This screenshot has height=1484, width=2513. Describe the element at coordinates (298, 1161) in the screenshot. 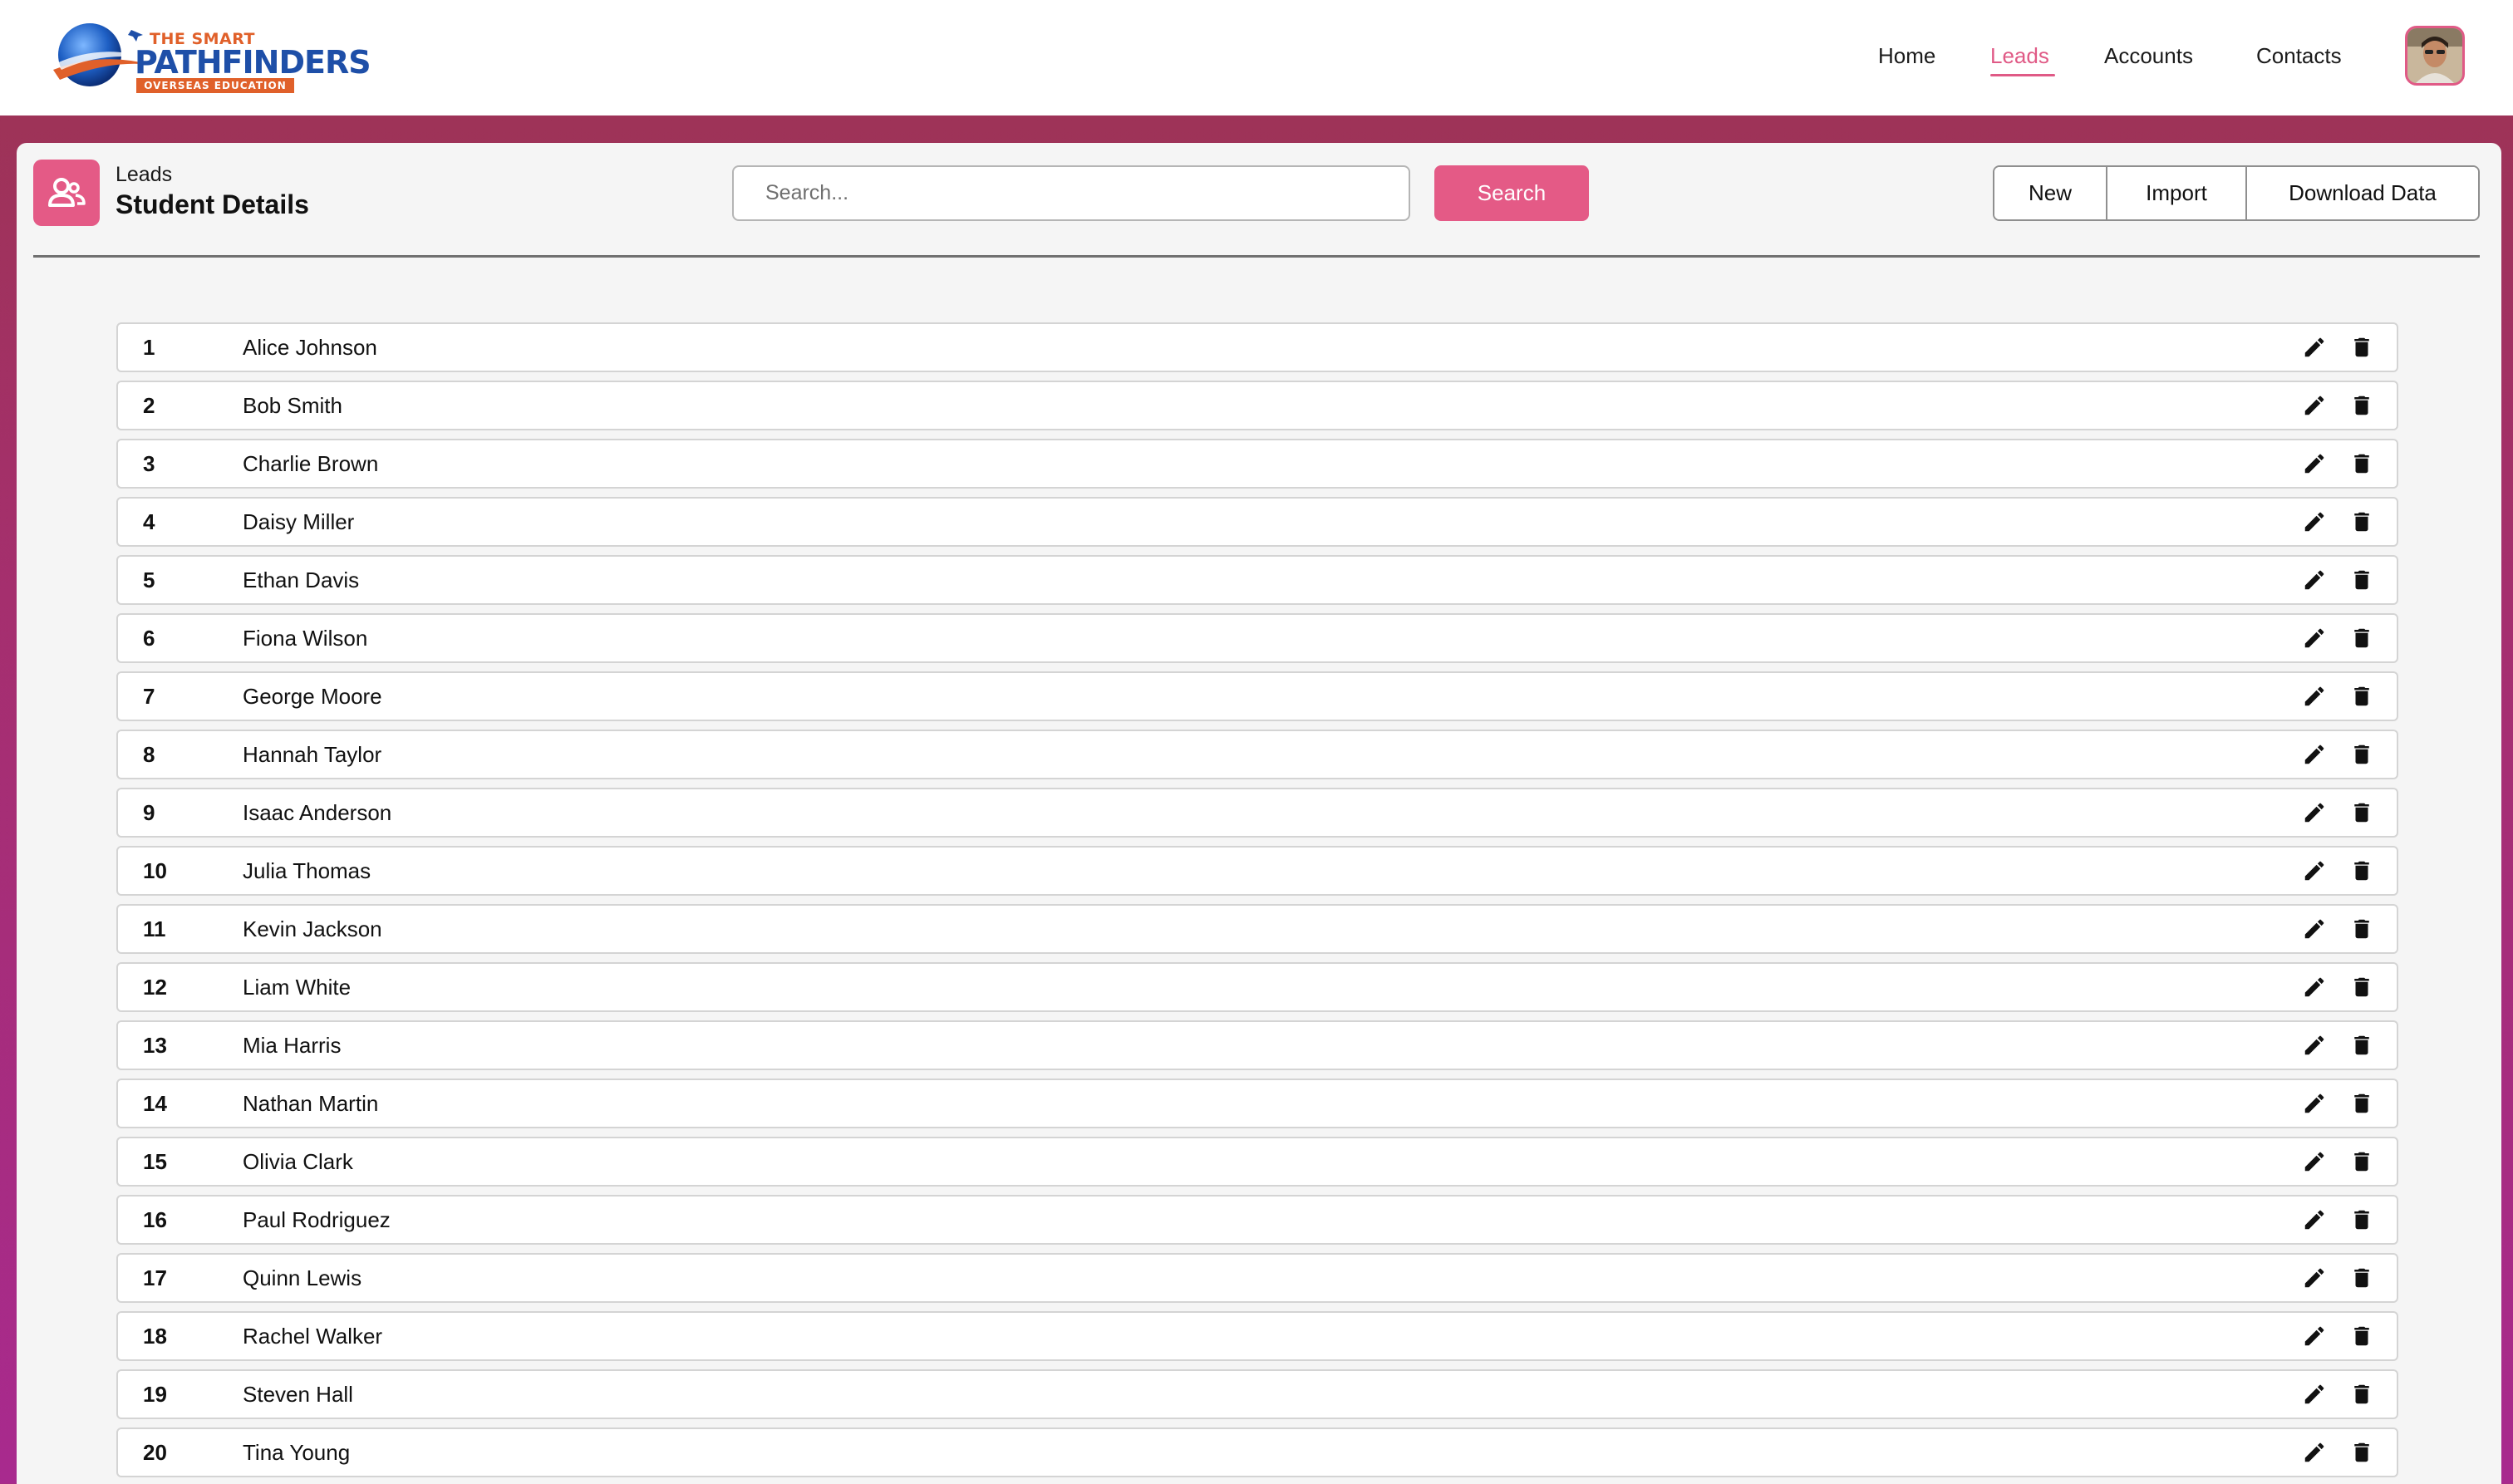

I see `student-name: Olivia Clark` at that location.